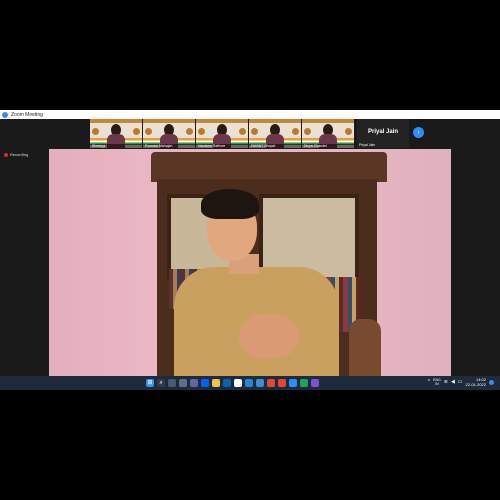 Image resolution: width=500 pixels, height=500 pixels. Describe the element at coordinates (446, 382) in the screenshot. I see `wifi-icon: ≋` at that location.